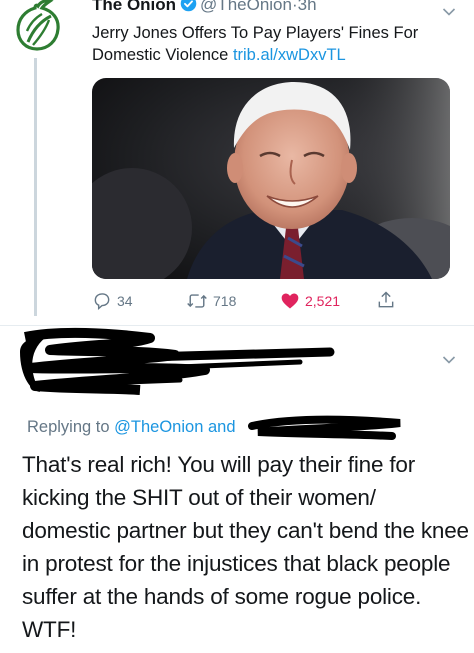 This screenshot has height=653, width=474. What do you see at coordinates (158, 427) in the screenshot?
I see `replying-mention: @TheOnion` at bounding box center [158, 427].